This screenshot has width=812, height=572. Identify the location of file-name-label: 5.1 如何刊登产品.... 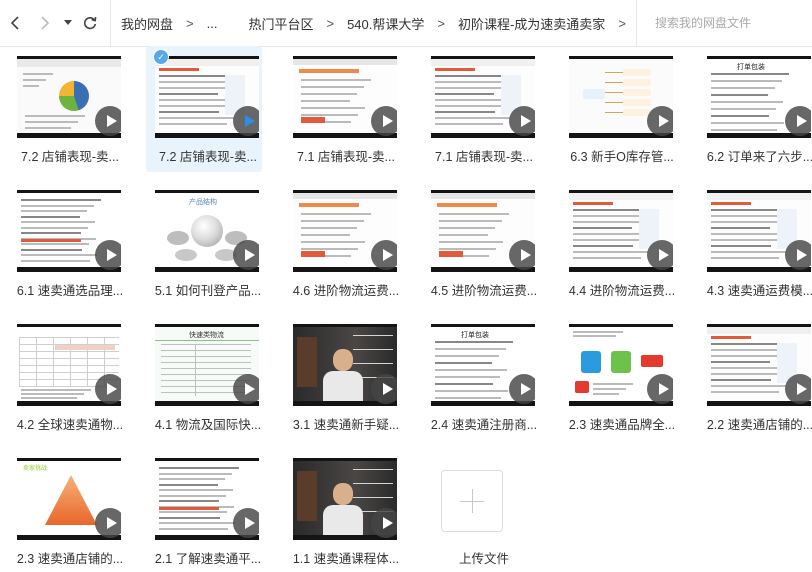
(208, 291).